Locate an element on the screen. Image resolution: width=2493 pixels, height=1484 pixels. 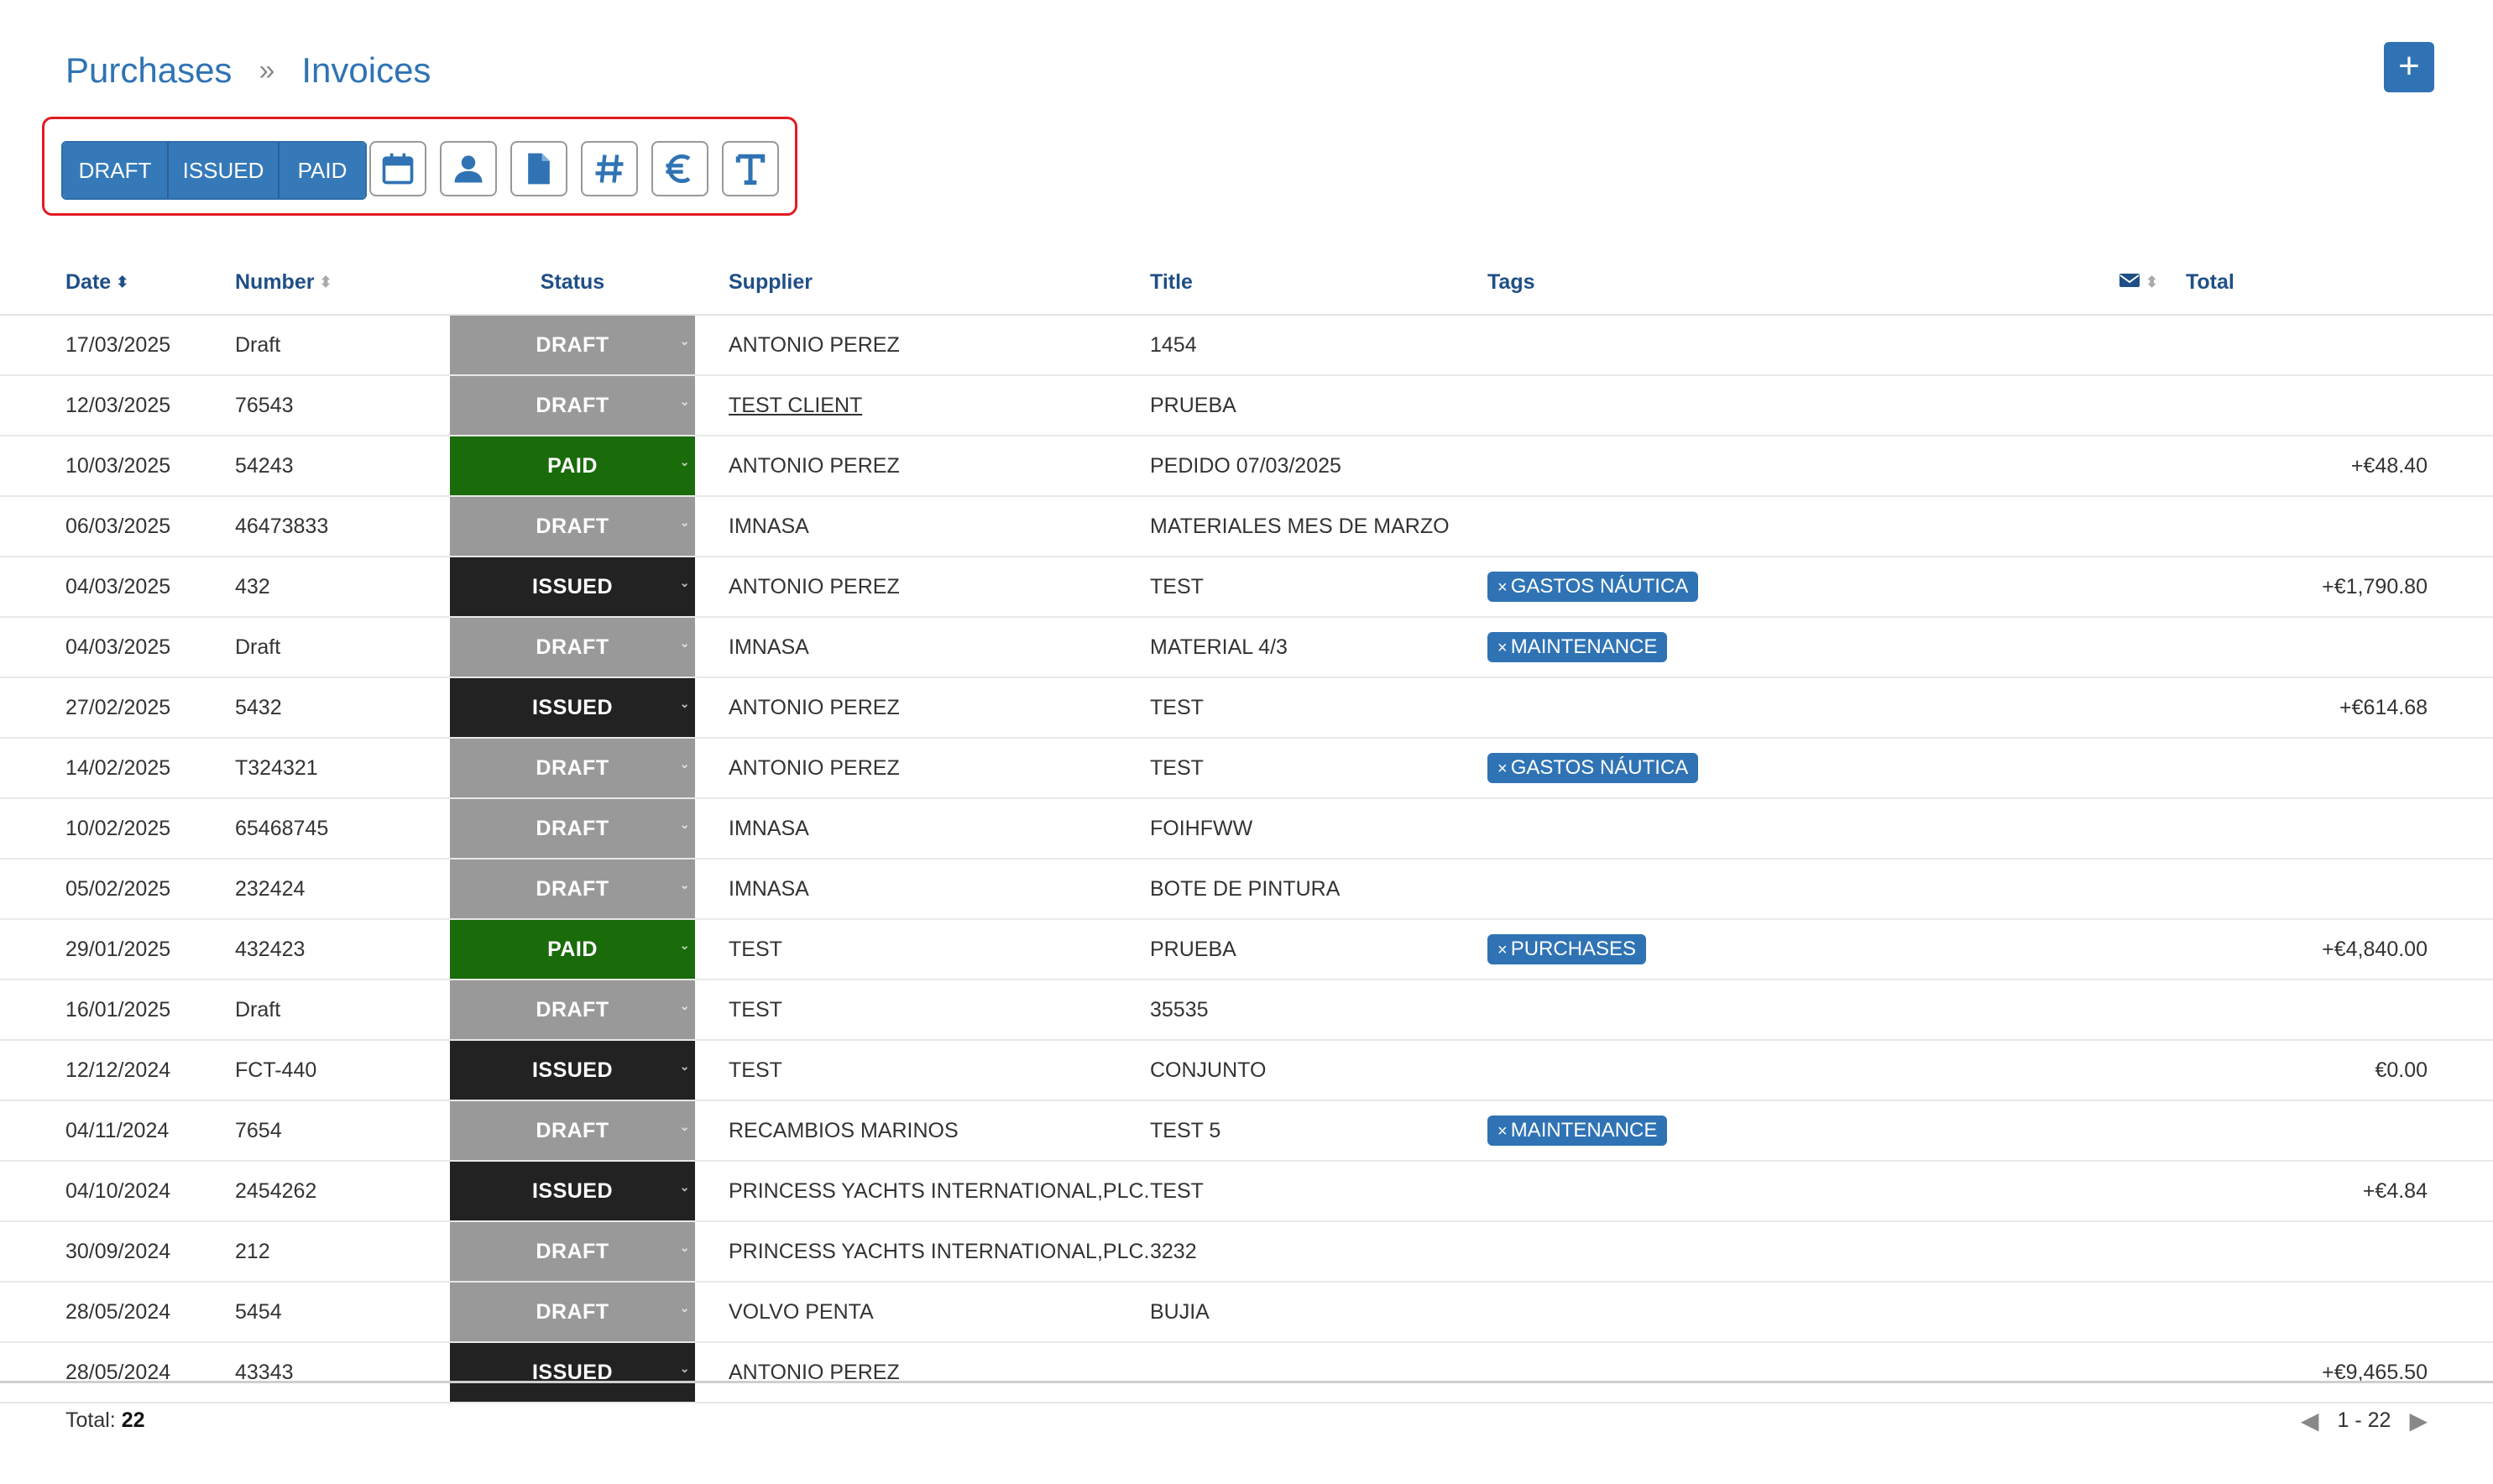
table-row: 28/05/2024 5454 DRAFT ⌄ VOLVO PENTA BUJIA is located at coordinates (1246, 1312).